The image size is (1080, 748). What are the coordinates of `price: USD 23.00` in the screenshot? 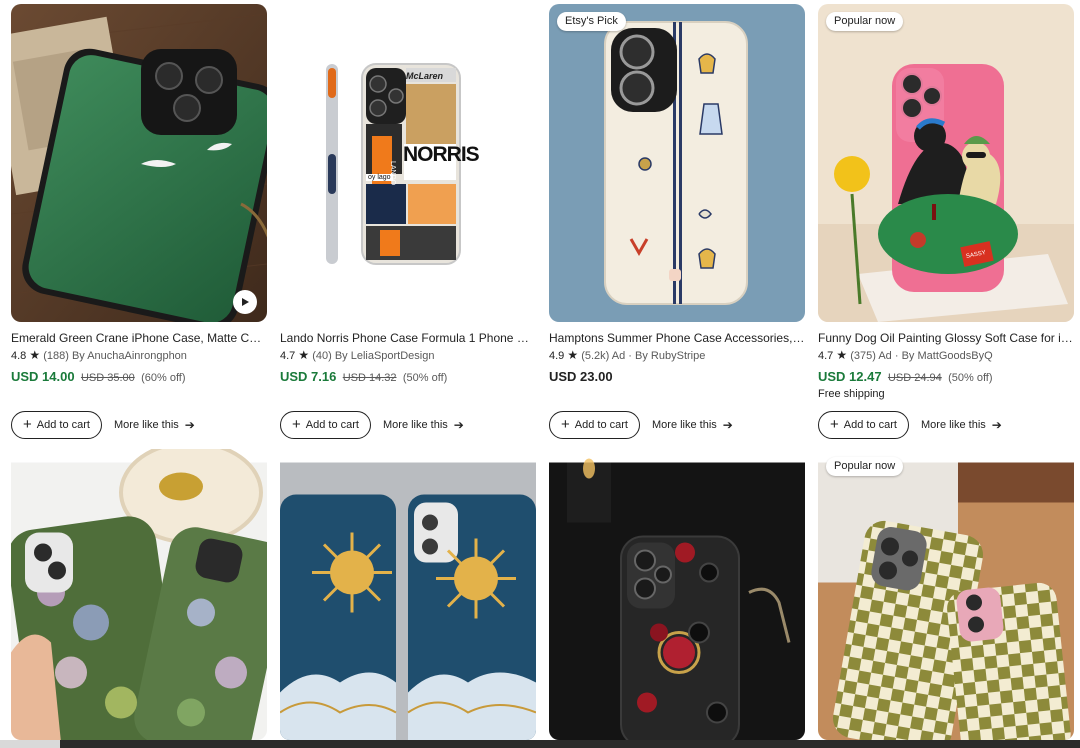 It's located at (581, 376).